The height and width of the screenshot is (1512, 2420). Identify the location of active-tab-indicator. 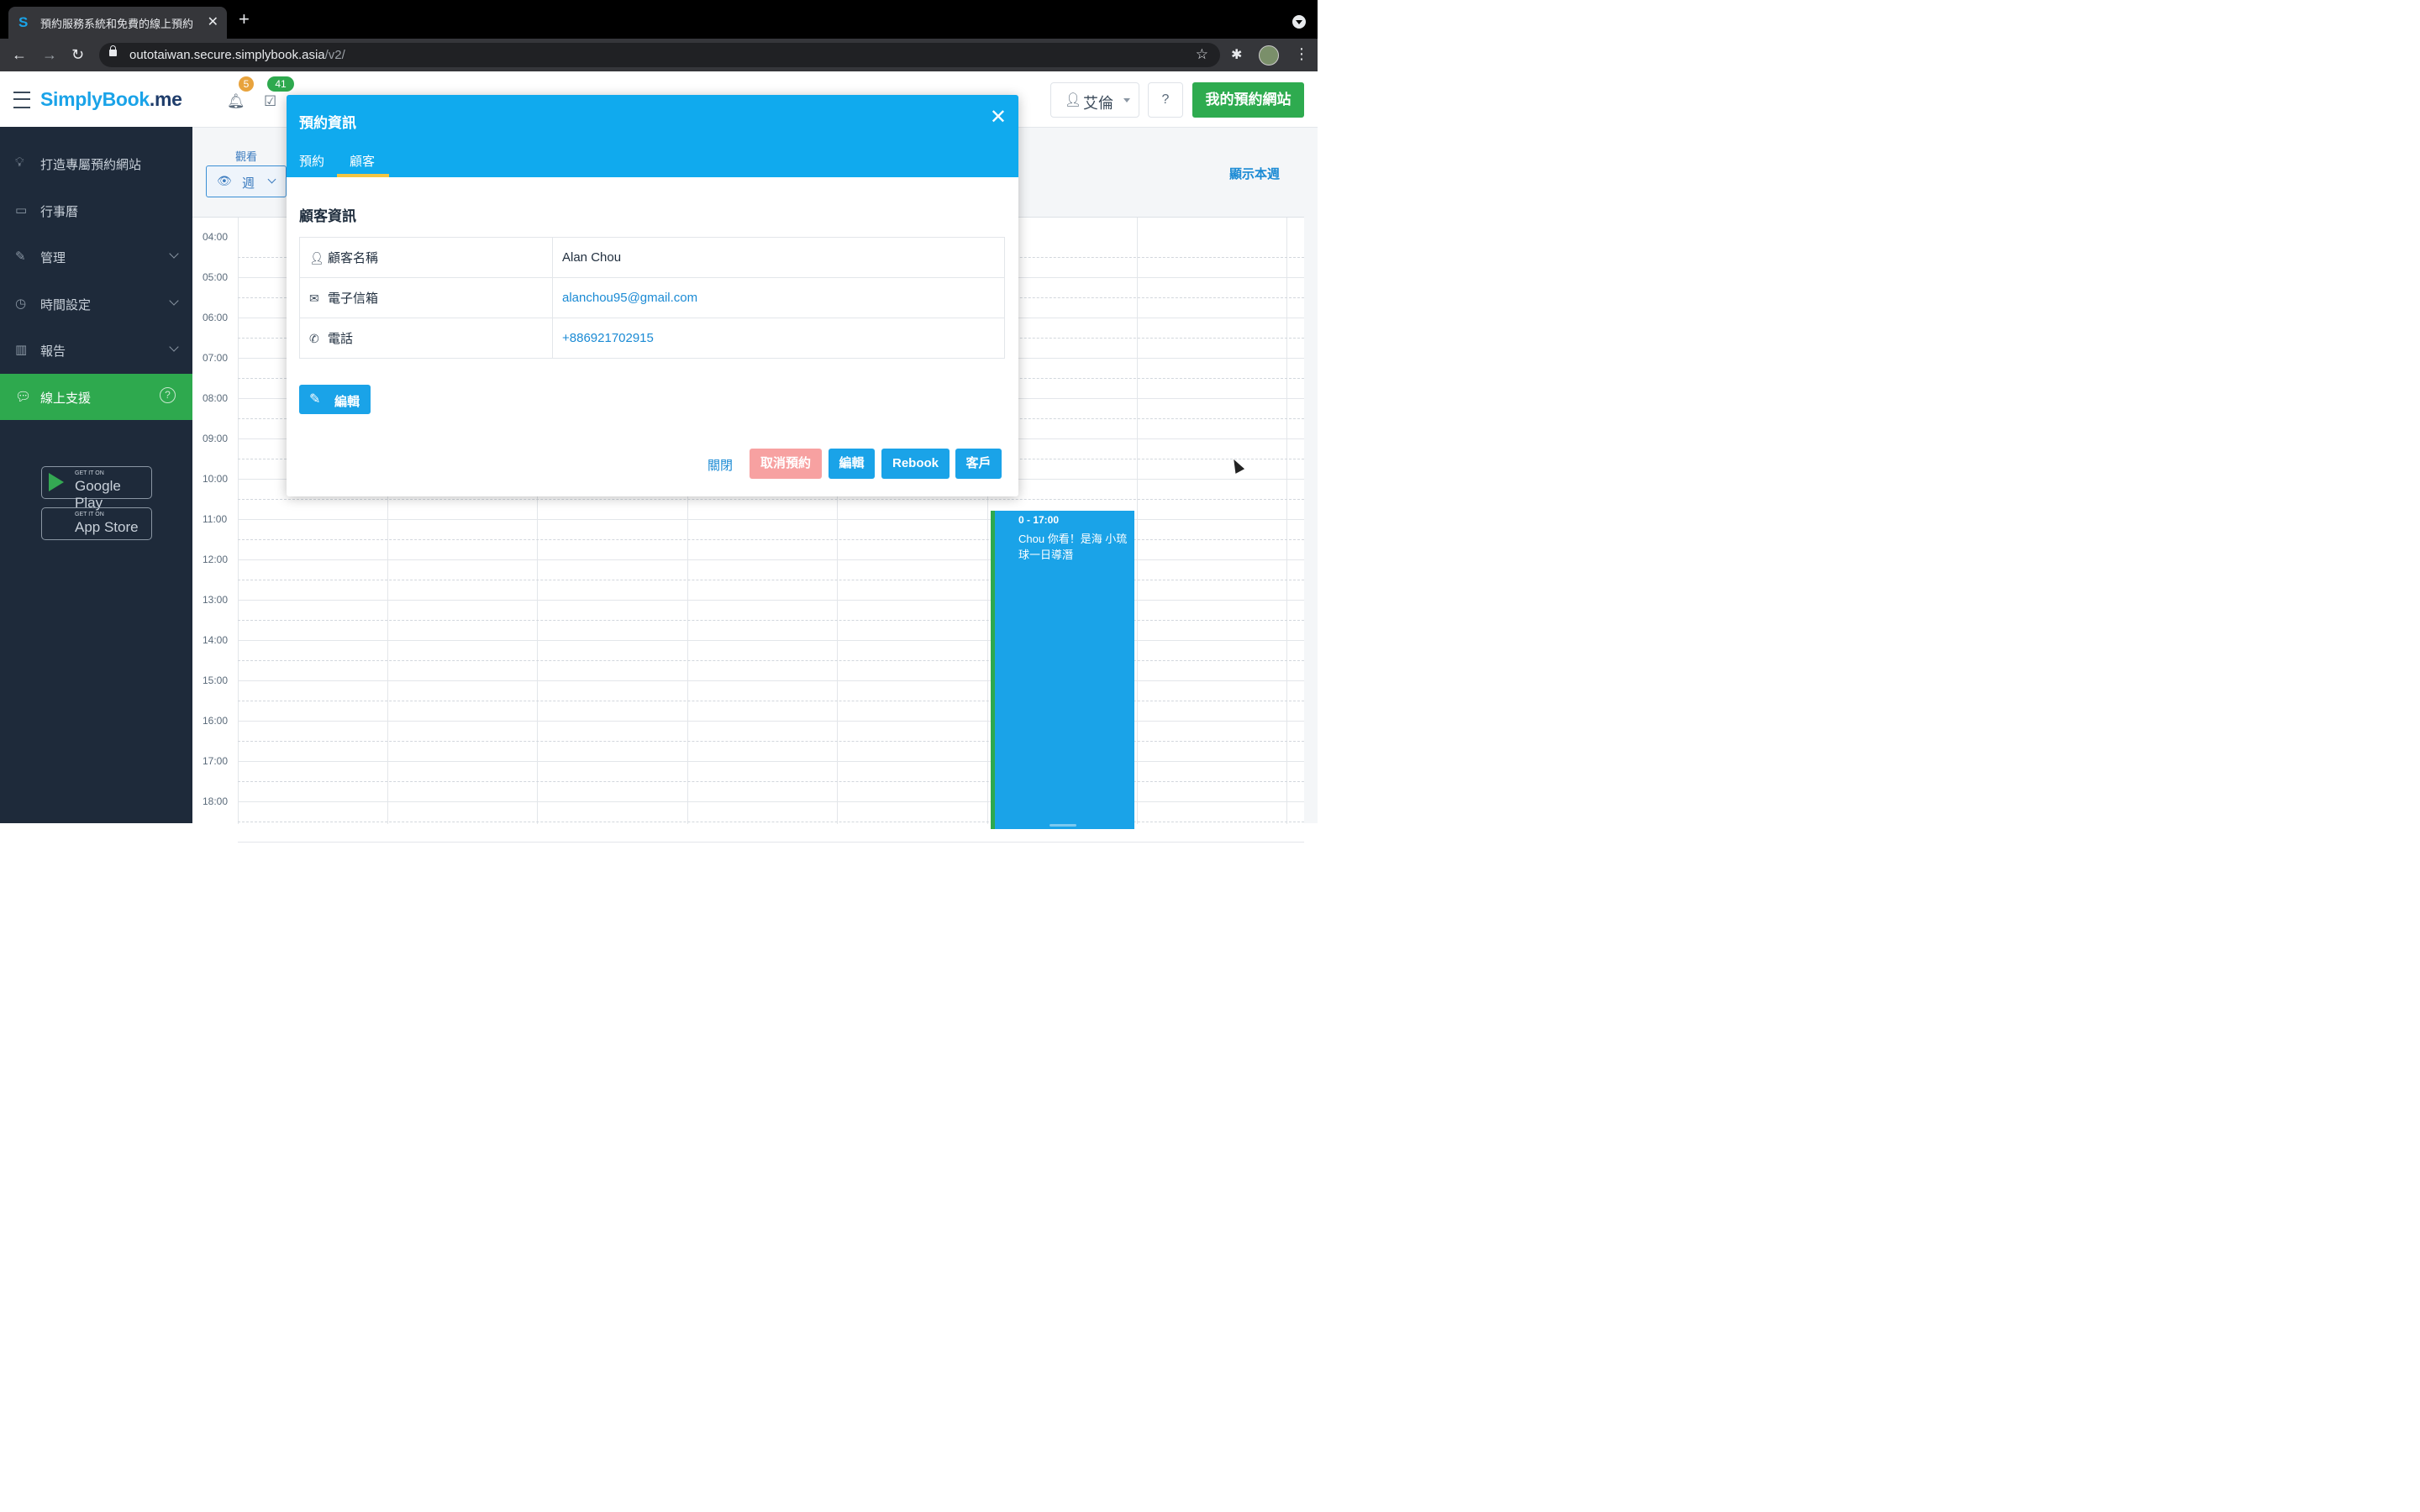
(363, 175).